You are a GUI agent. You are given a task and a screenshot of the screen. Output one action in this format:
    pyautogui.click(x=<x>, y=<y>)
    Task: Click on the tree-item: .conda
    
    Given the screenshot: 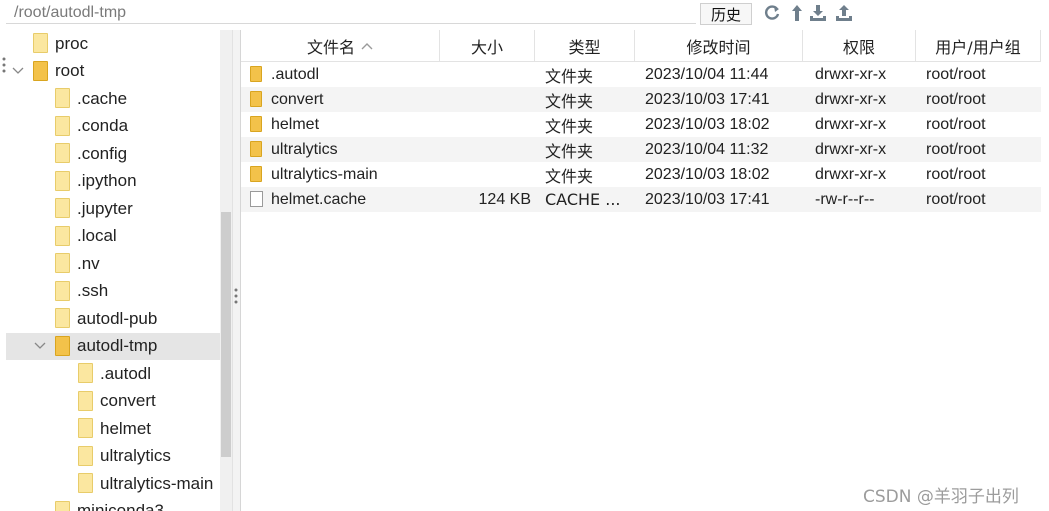 What is the action you would take?
    pyautogui.click(x=110, y=126)
    